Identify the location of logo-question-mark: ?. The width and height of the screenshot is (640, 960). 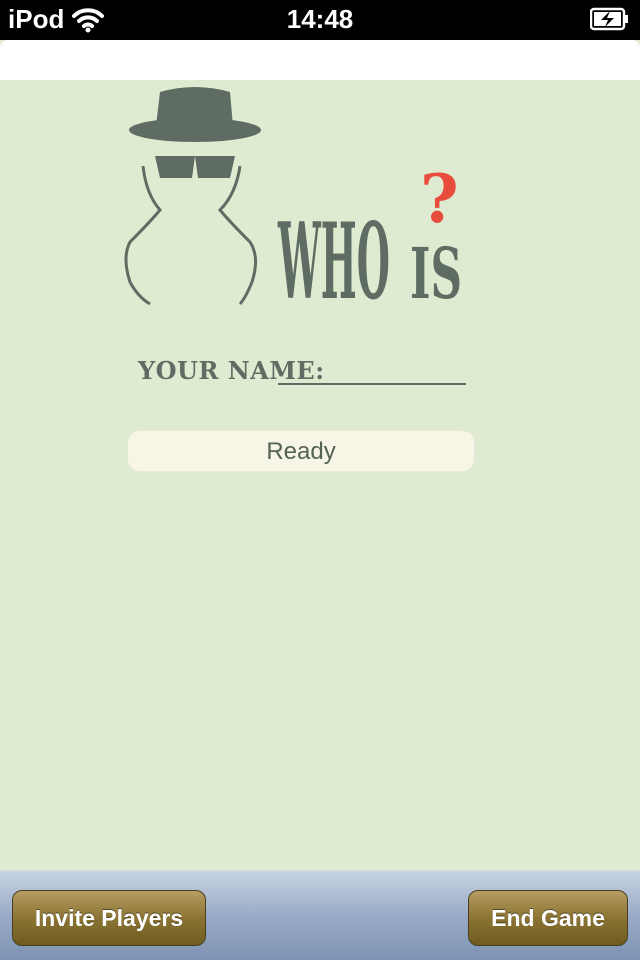
(439, 199).